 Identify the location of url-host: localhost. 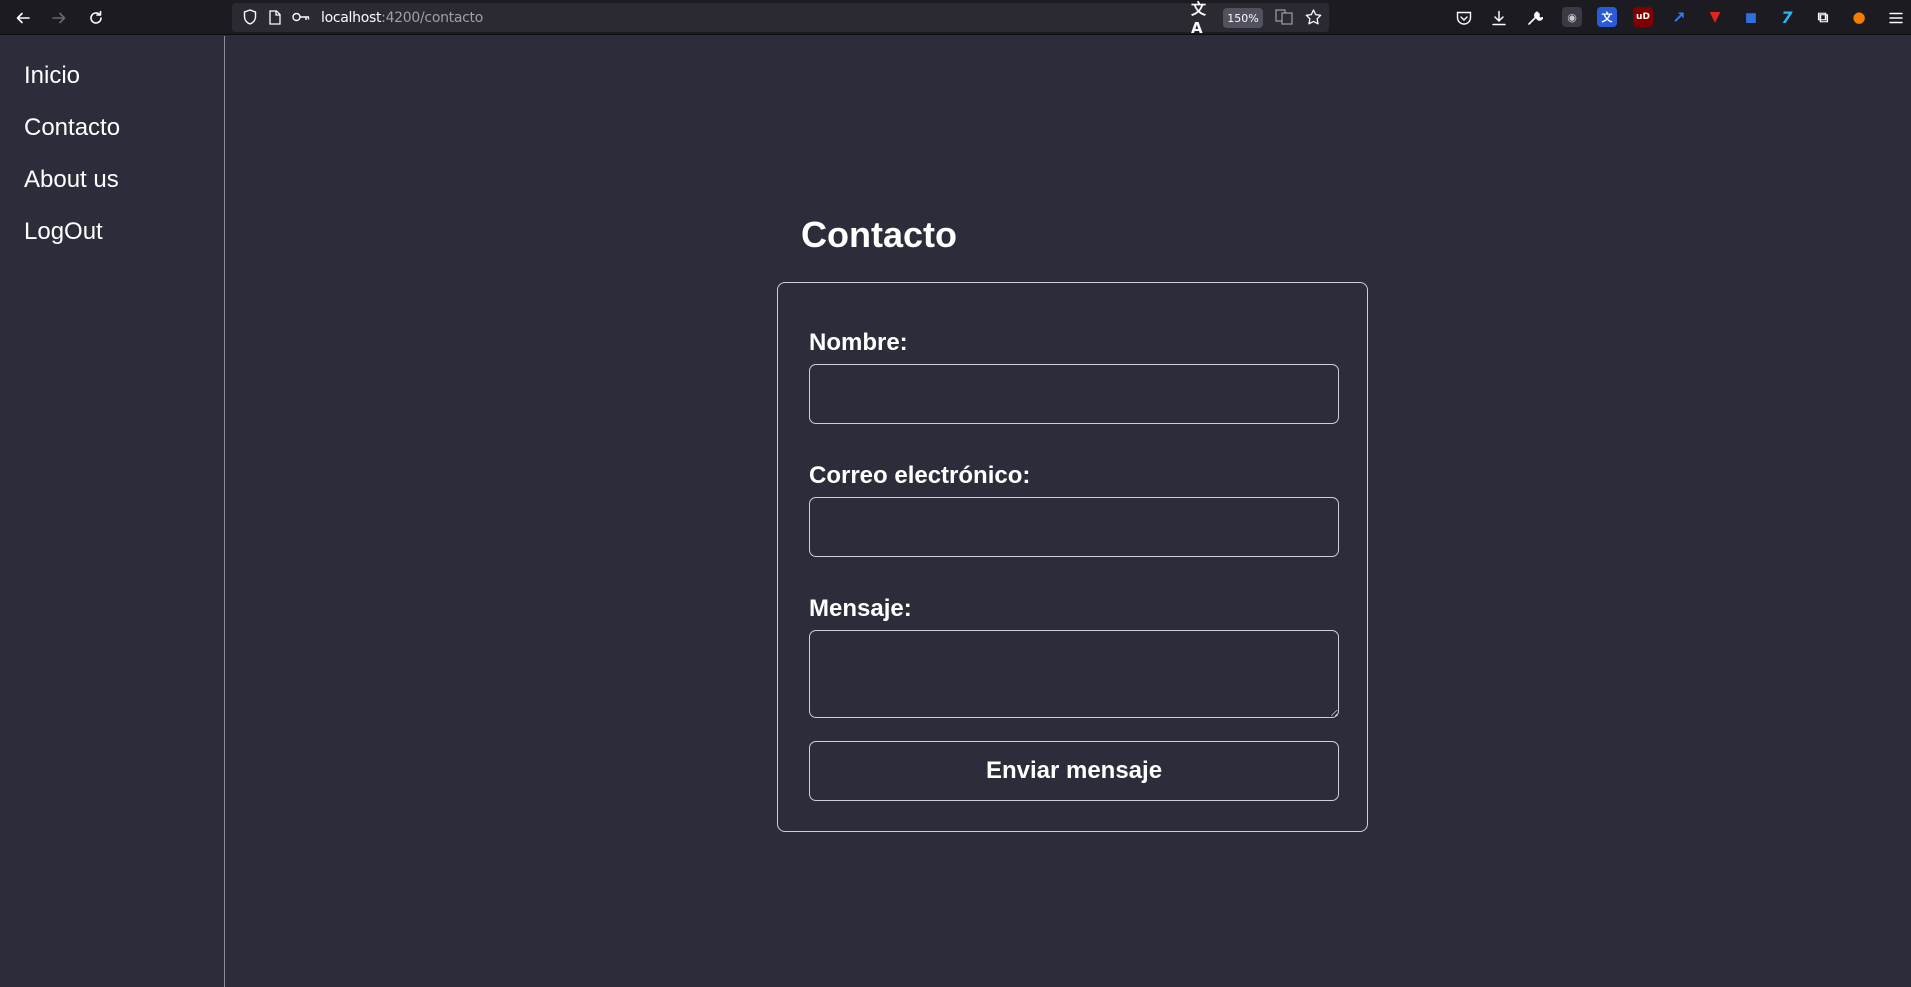
(351, 18).